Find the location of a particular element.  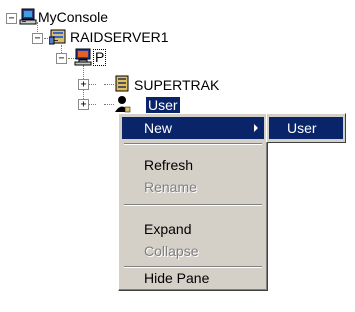

tree-node-myconsole: MyConsole is located at coordinates (73, 17).